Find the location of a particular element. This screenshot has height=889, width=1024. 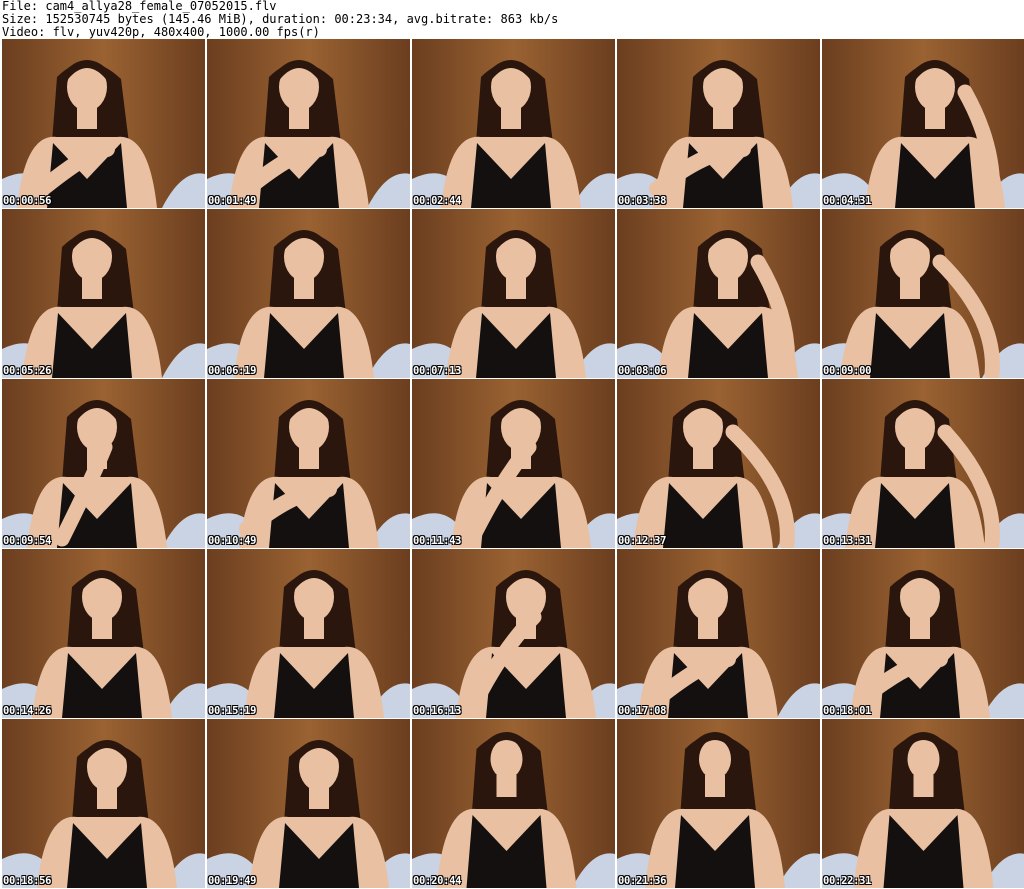

timestamp-label: 00:16:13 is located at coordinates (437, 711).